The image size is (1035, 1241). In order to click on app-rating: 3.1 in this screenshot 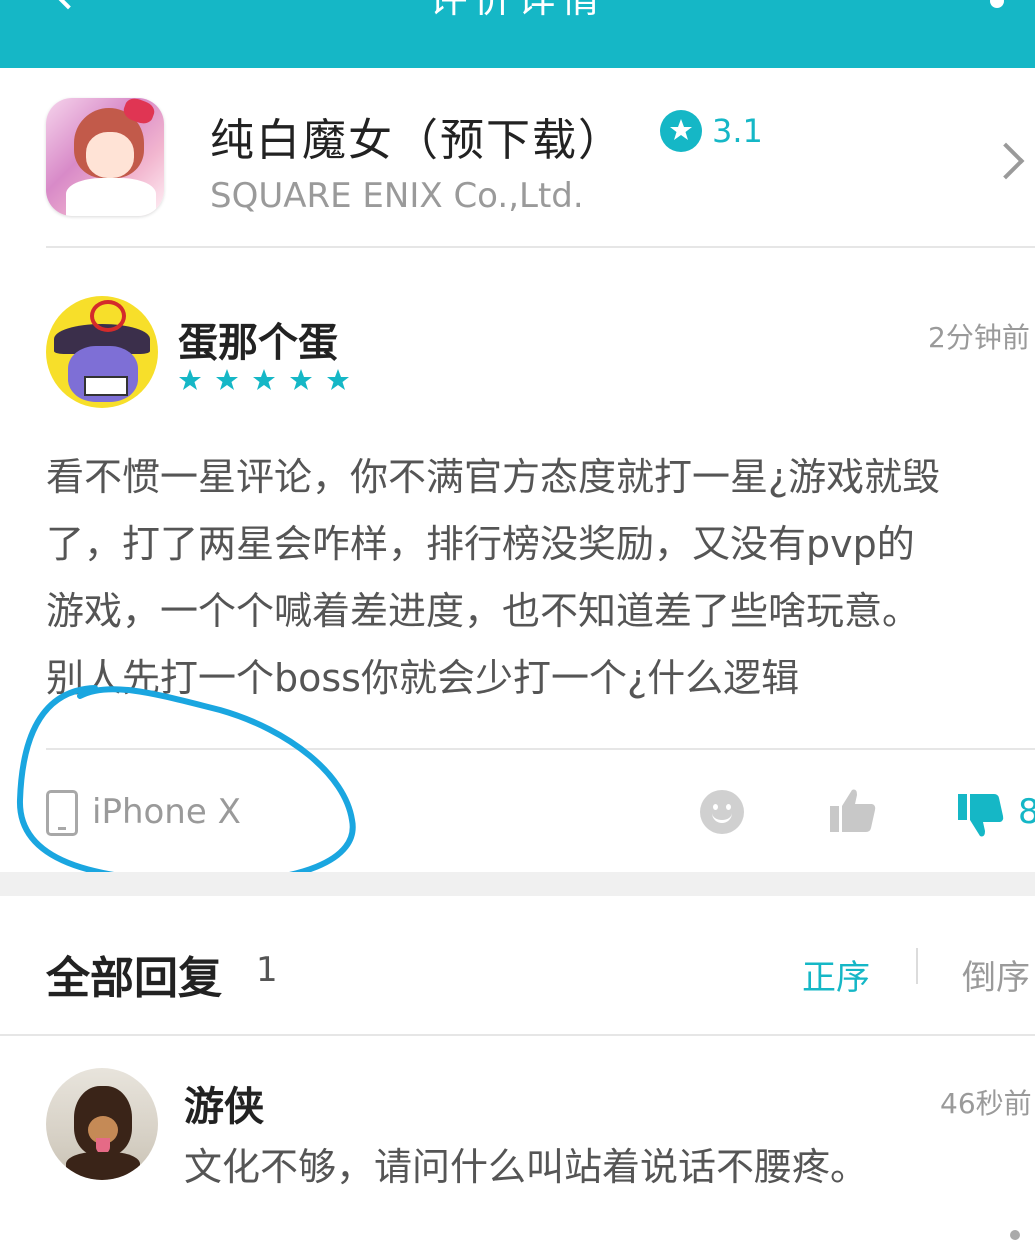, I will do `click(737, 131)`.